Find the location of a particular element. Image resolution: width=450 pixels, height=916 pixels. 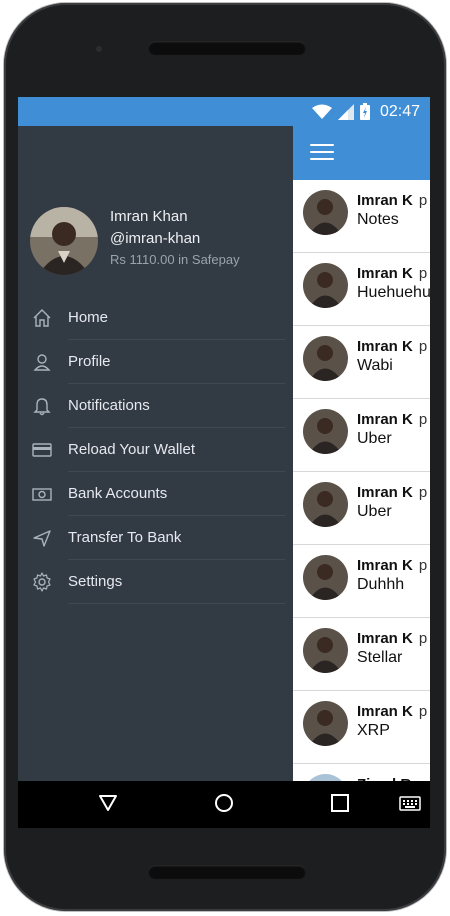

send-icon is located at coordinates (42, 538).